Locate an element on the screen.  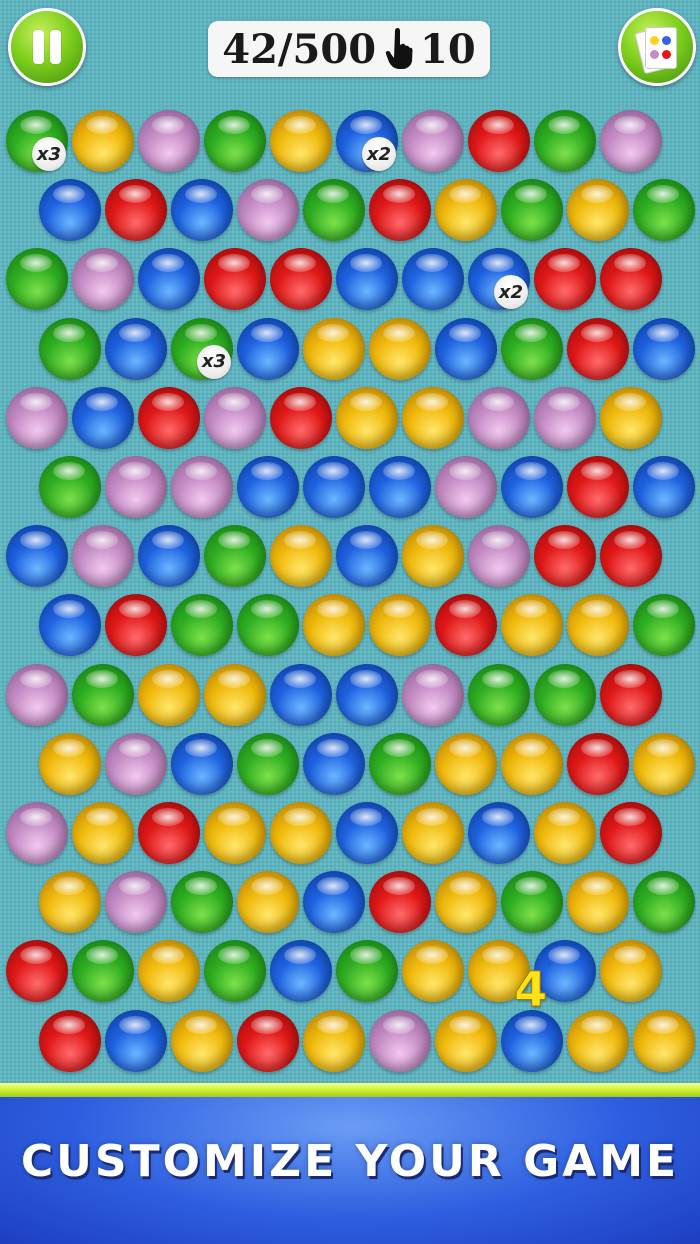
color-deck-button is located at coordinates (657, 47).